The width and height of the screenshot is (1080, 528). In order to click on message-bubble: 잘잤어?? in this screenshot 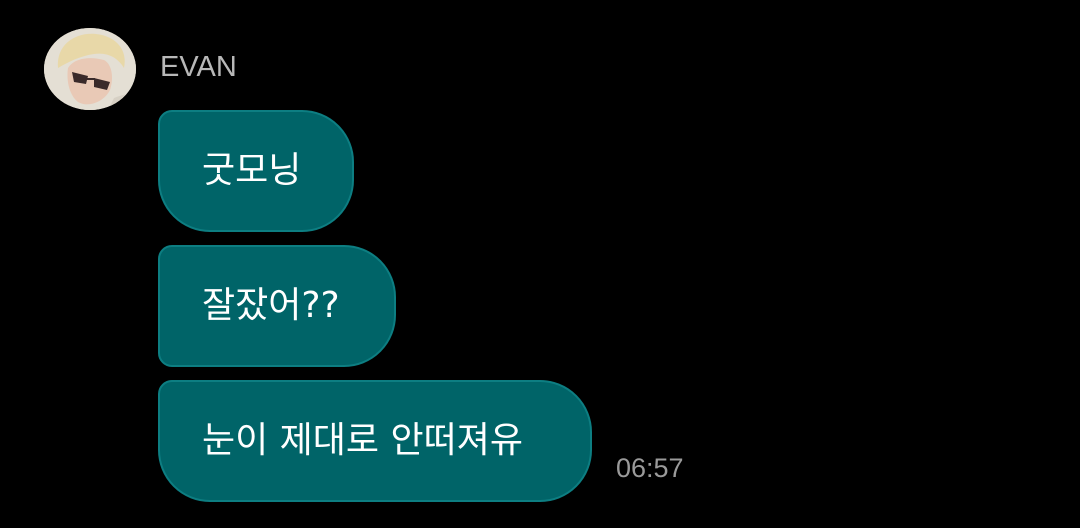, I will do `click(277, 306)`.